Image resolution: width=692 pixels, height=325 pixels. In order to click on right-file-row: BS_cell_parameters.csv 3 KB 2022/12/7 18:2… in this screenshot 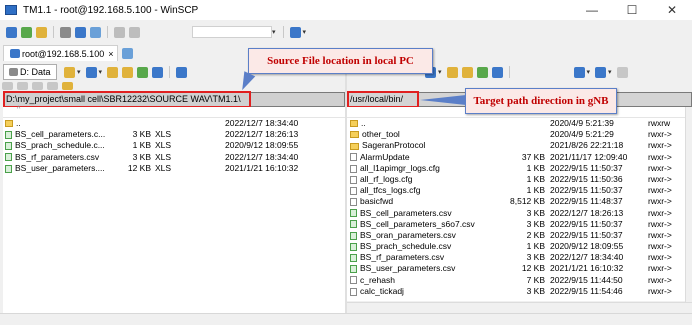, I will do `click(516, 213)`.